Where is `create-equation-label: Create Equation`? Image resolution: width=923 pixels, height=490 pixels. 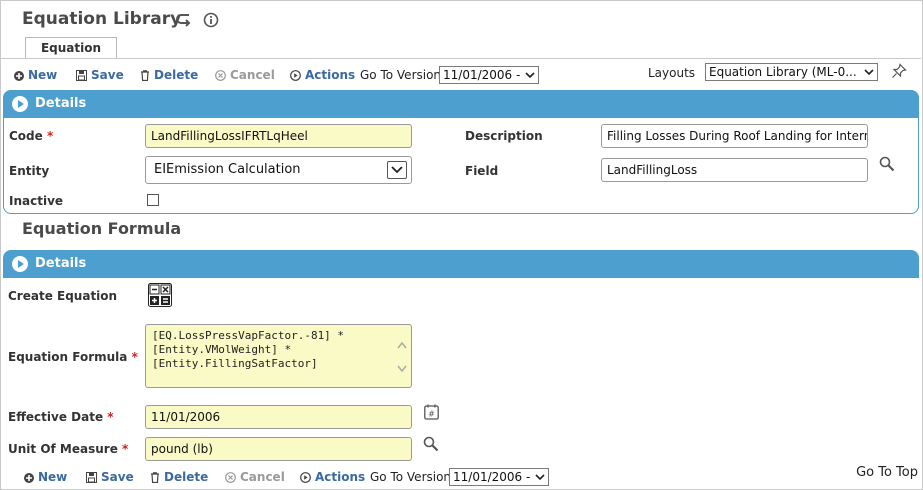
create-equation-label: Create Equation is located at coordinates (63, 296).